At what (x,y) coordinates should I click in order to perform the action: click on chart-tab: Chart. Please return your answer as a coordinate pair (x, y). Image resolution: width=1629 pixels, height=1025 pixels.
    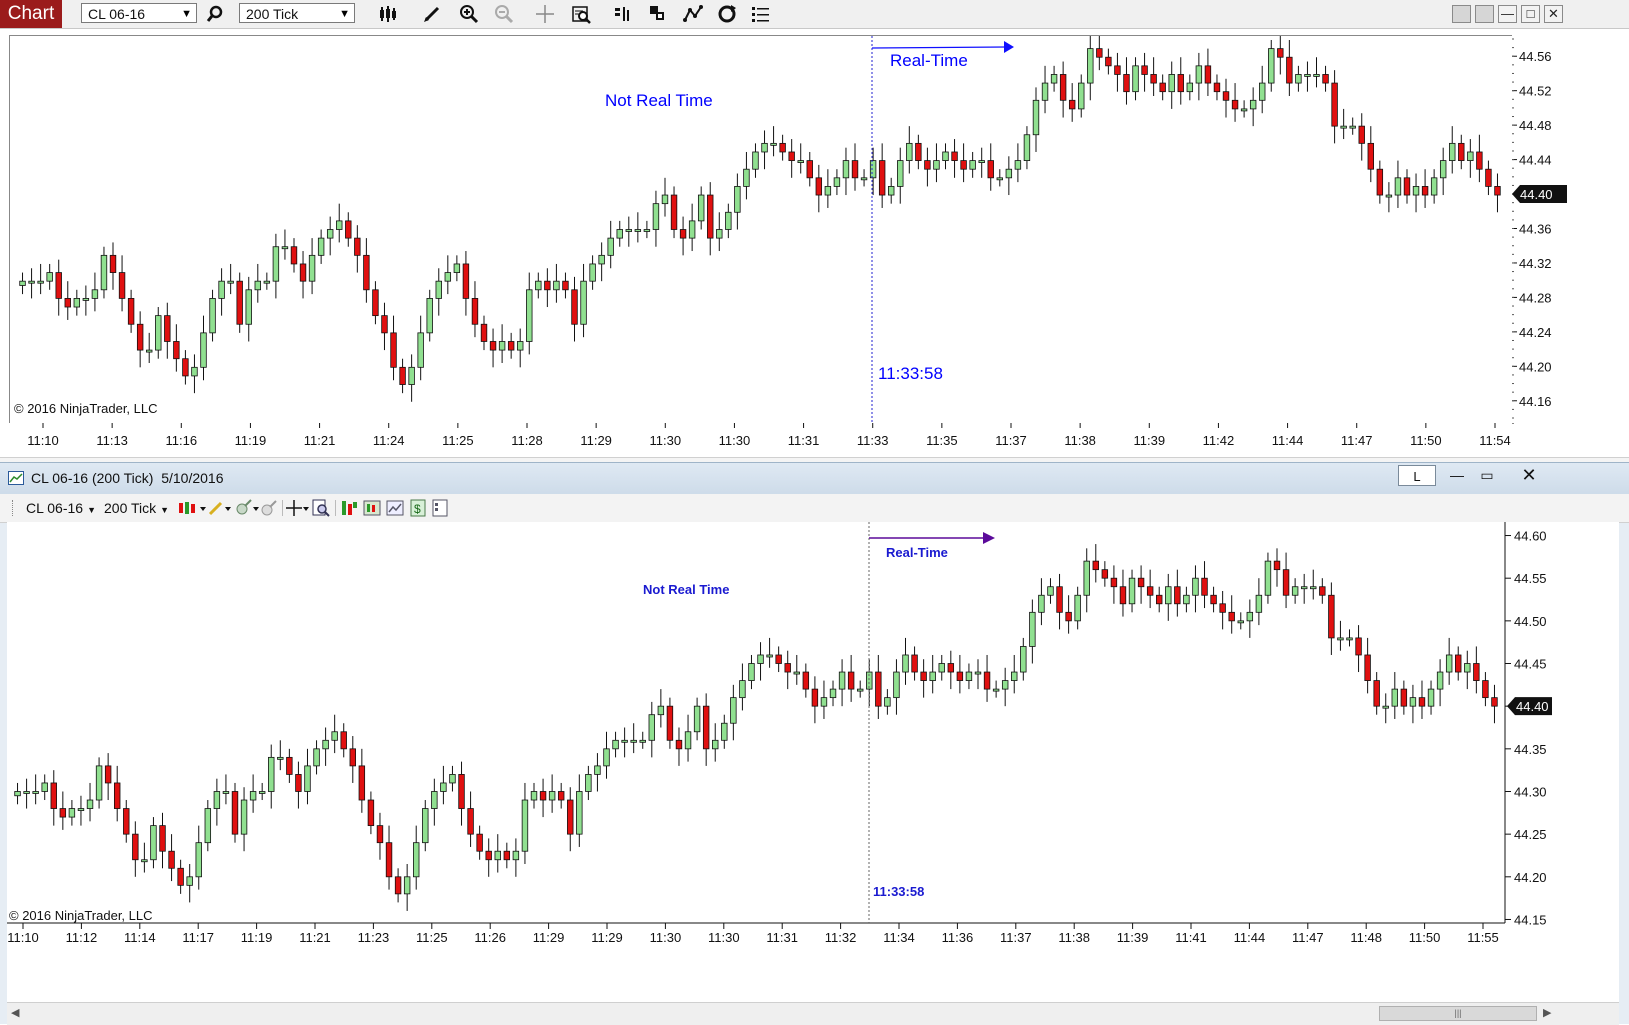
    Looking at the image, I should click on (31, 14).